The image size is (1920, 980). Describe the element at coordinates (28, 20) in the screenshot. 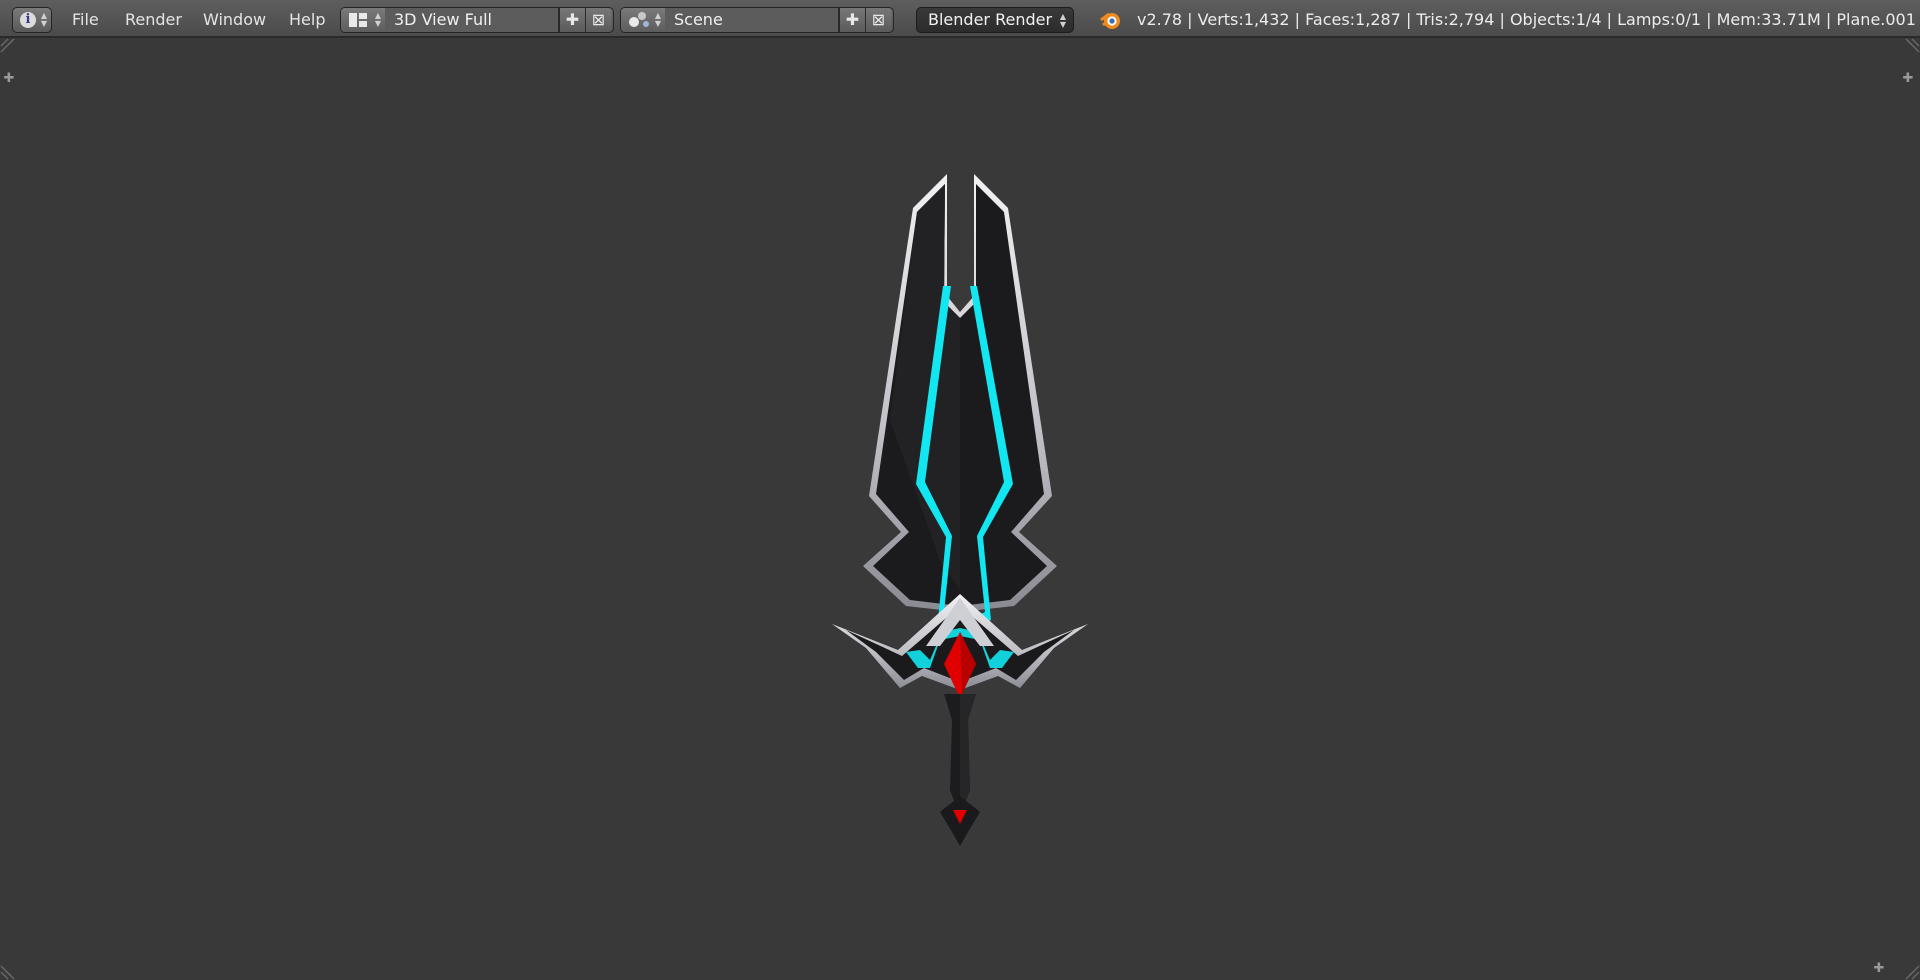

I see `info-icon: i` at that location.